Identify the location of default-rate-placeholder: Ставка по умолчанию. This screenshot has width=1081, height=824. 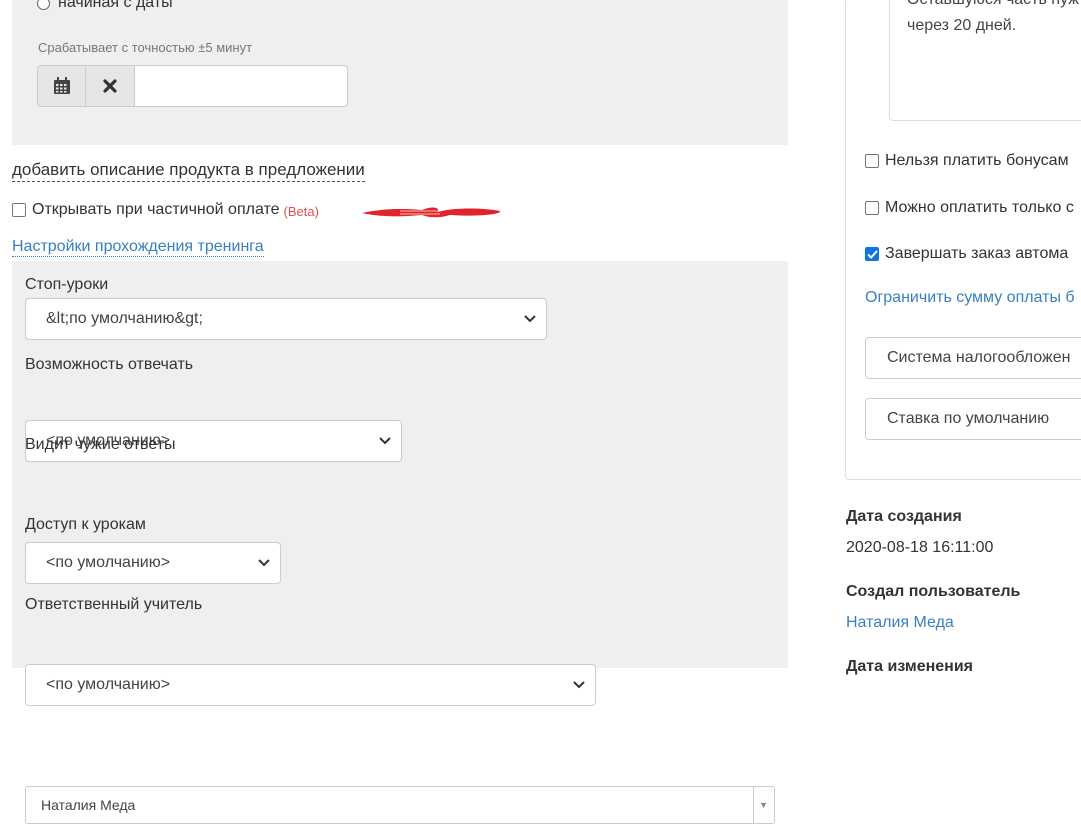
(968, 418).